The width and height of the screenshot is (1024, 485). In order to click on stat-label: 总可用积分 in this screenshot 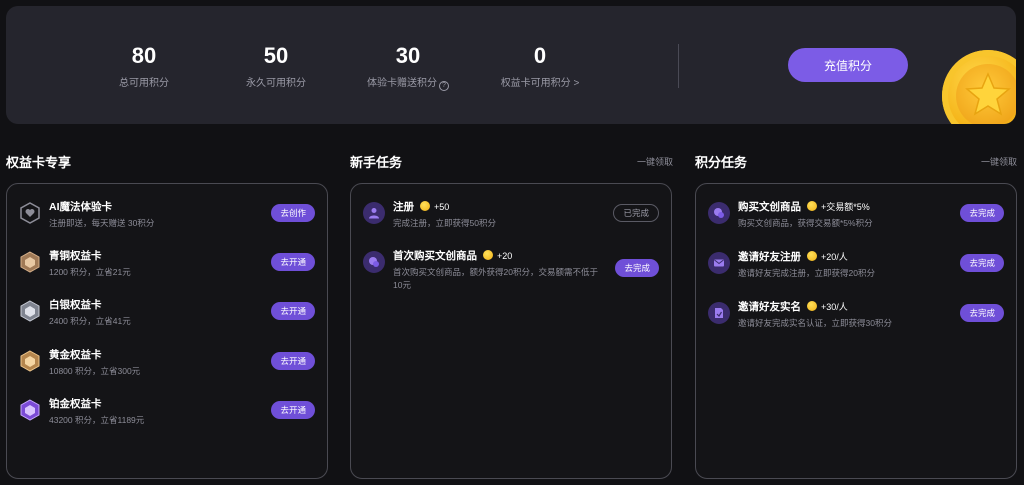, I will do `click(144, 83)`.